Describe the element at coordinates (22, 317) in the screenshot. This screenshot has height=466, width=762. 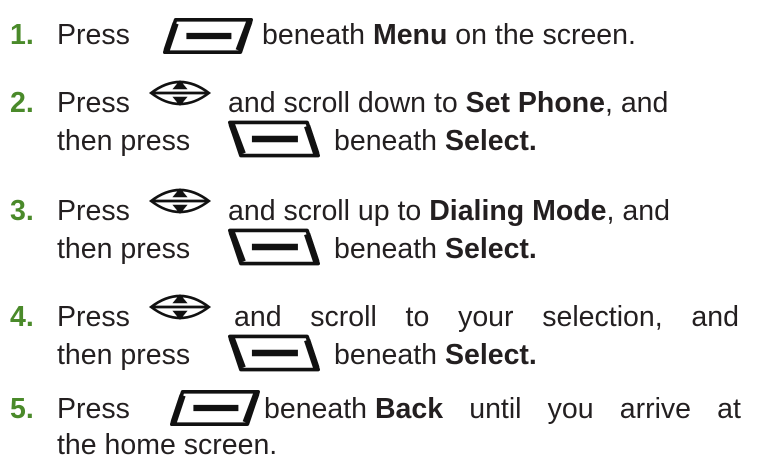
I see `step-number: 4.` at that location.